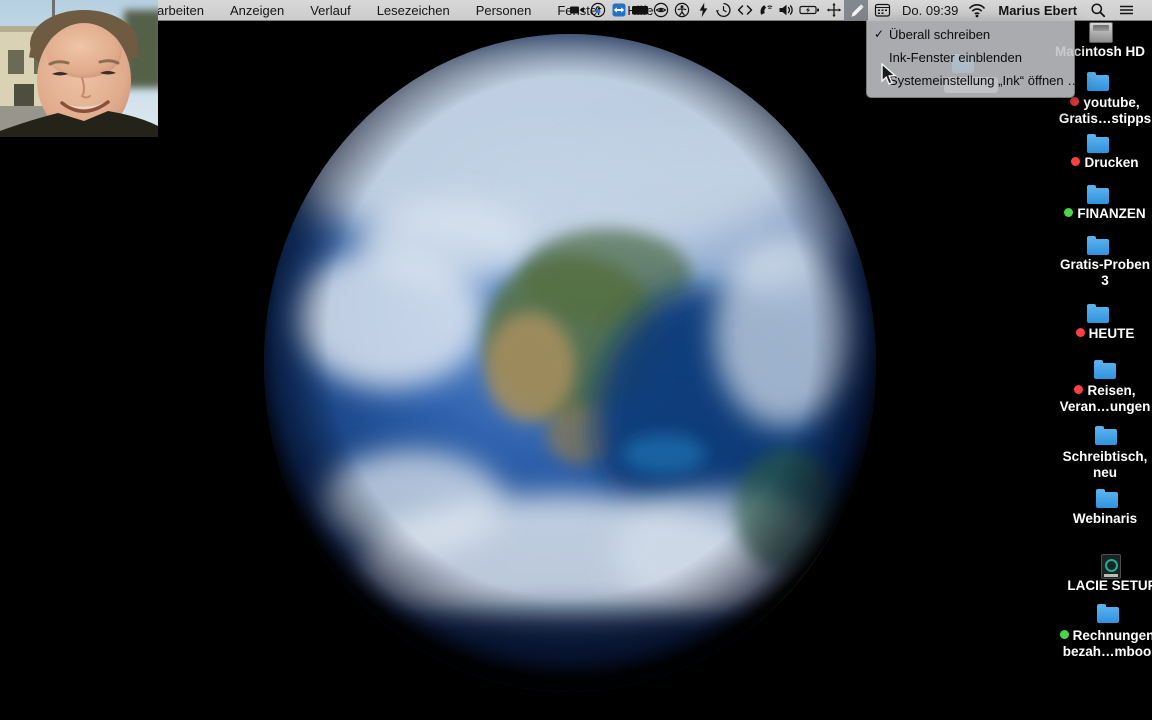  What do you see at coordinates (1091, 334) in the screenshot?
I see `desktop-label-heute: HEUTE` at bounding box center [1091, 334].